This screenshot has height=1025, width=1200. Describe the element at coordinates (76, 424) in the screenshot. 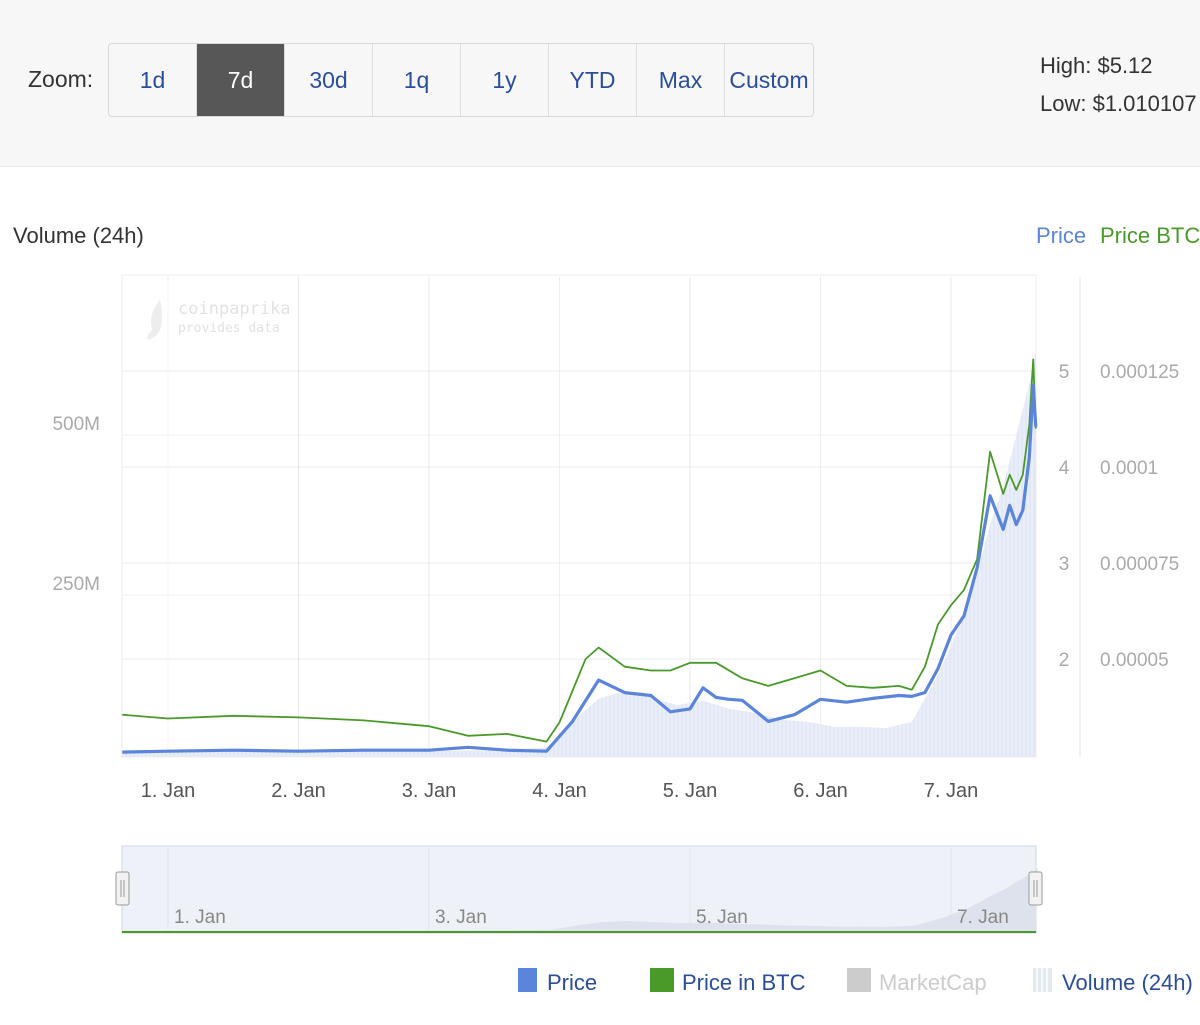

I see `volume-tick-label: 500M` at that location.